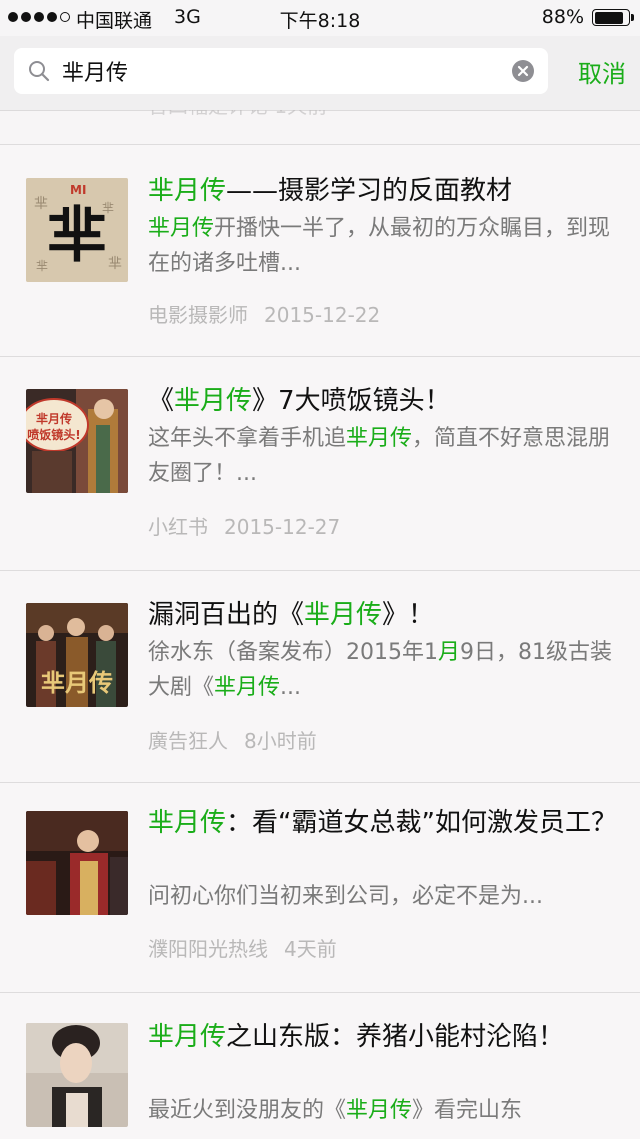 Image resolution: width=640 pixels, height=1139 pixels. Describe the element at coordinates (335, 1110) in the screenshot. I see `result-summary: 最近火到没朋友的《芈月传》看完山东` at that location.